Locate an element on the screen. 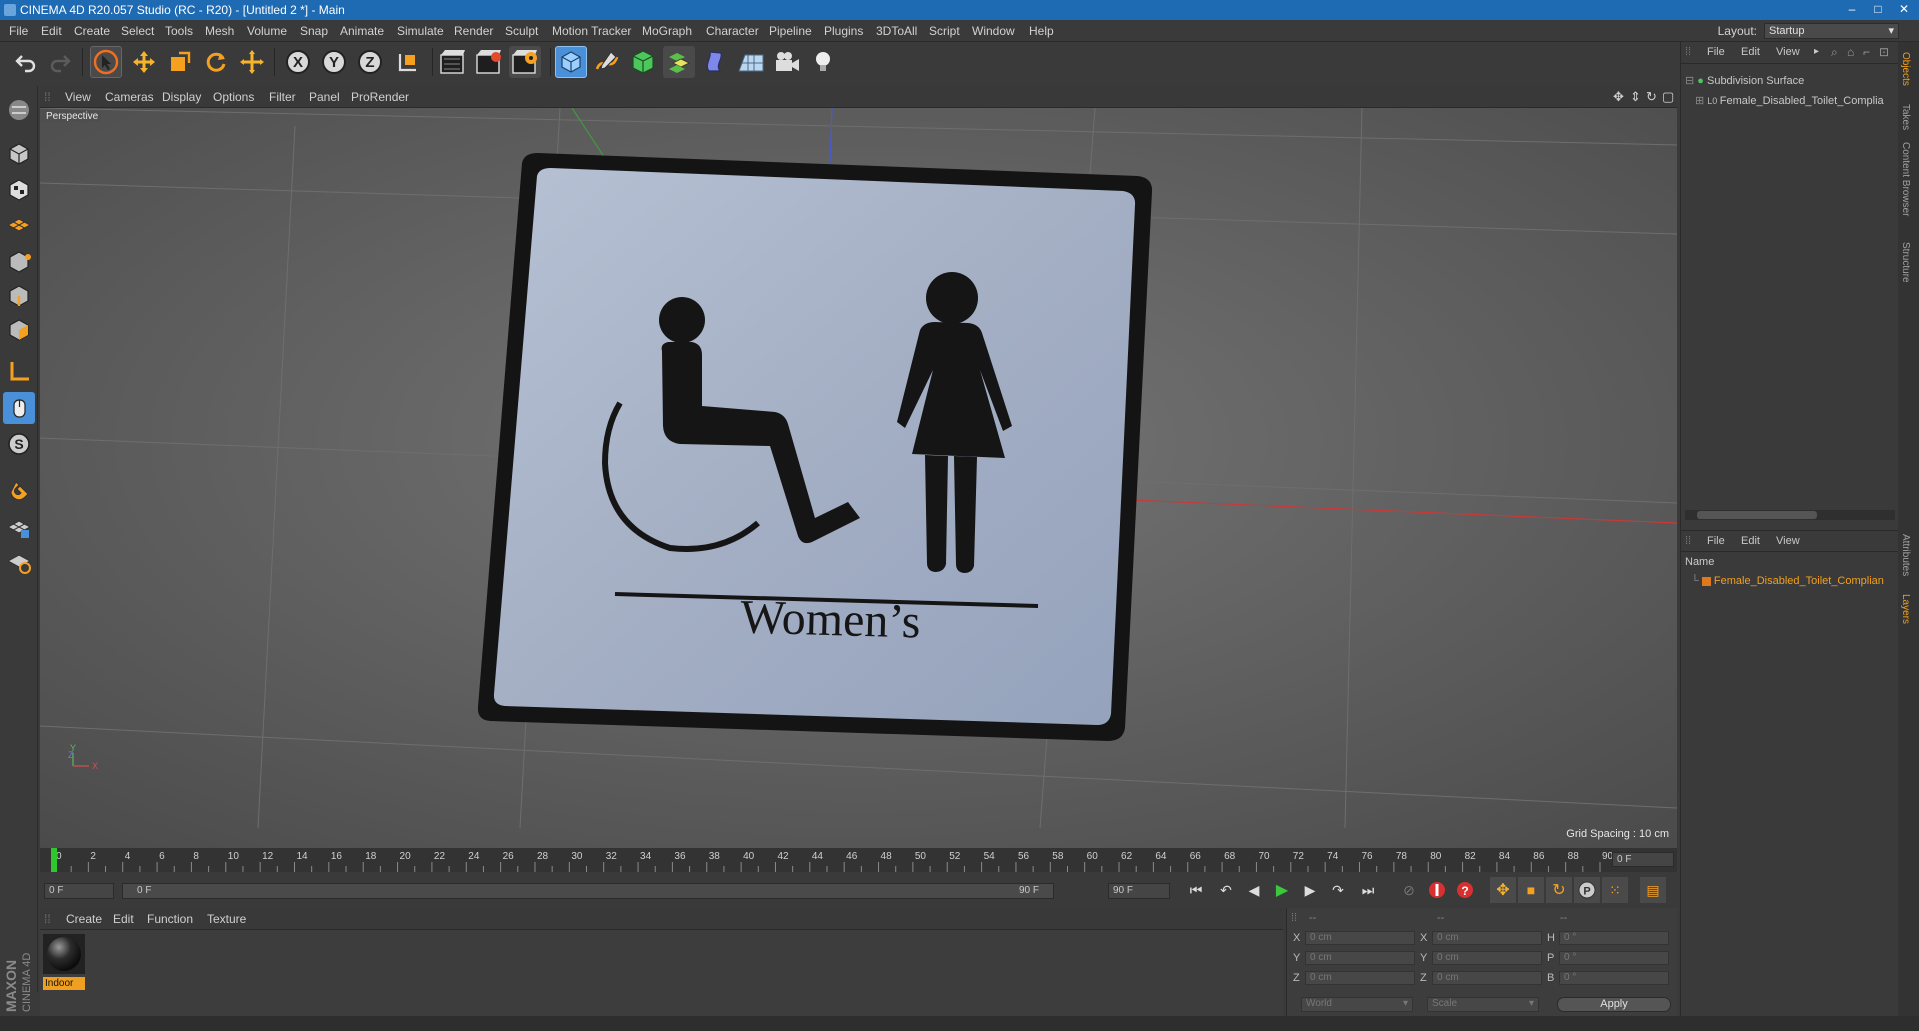  menu-pipeline: Pipeline is located at coordinates (790, 31).